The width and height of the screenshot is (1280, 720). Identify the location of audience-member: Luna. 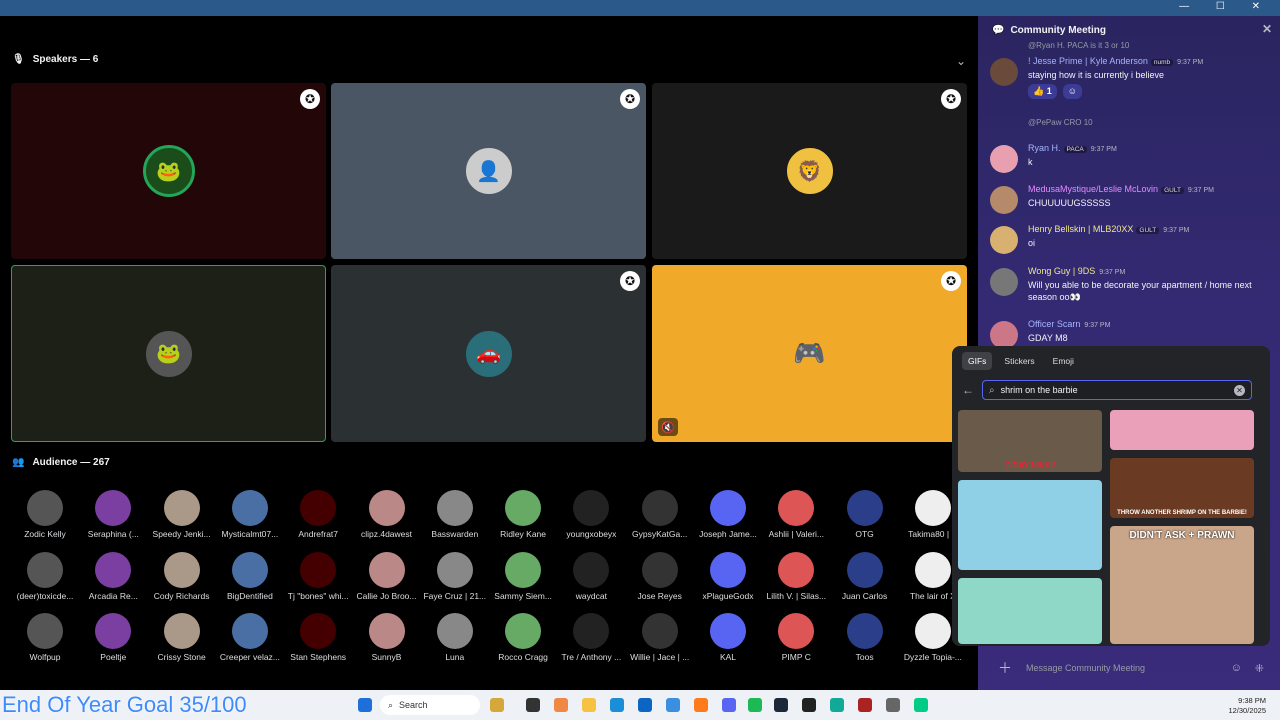
(455, 637).